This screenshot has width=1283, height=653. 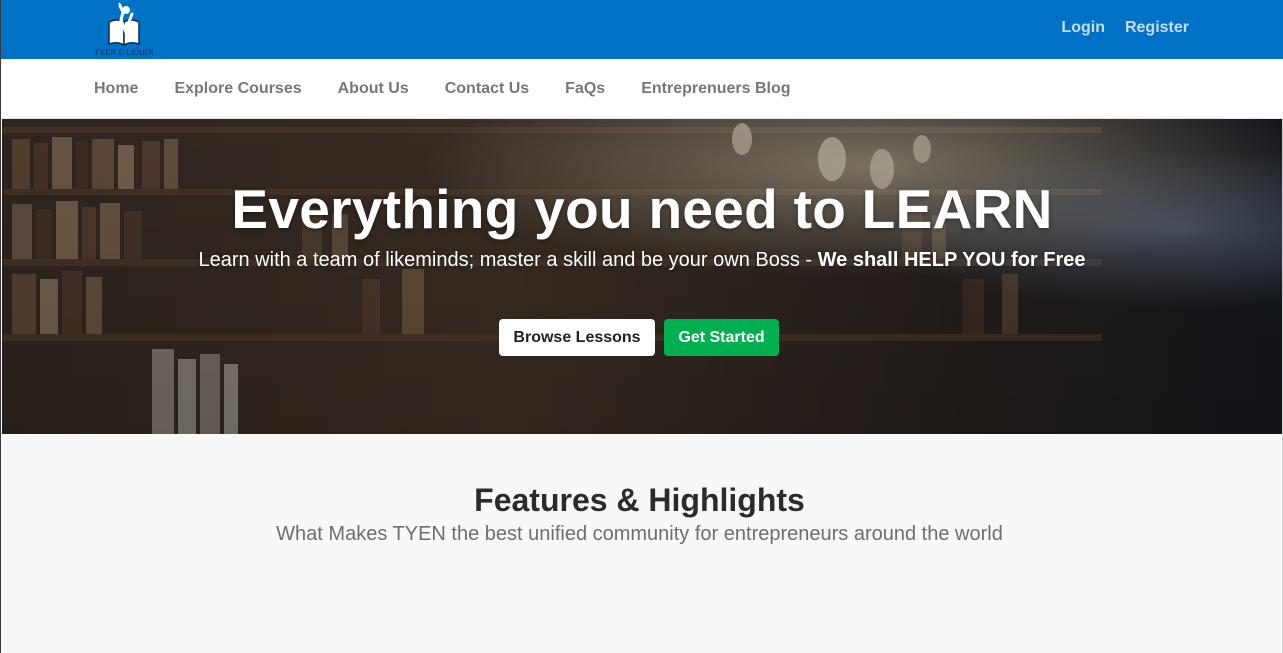 What do you see at coordinates (585, 89) in the screenshot?
I see `nav-item-faqs: FaQs` at bounding box center [585, 89].